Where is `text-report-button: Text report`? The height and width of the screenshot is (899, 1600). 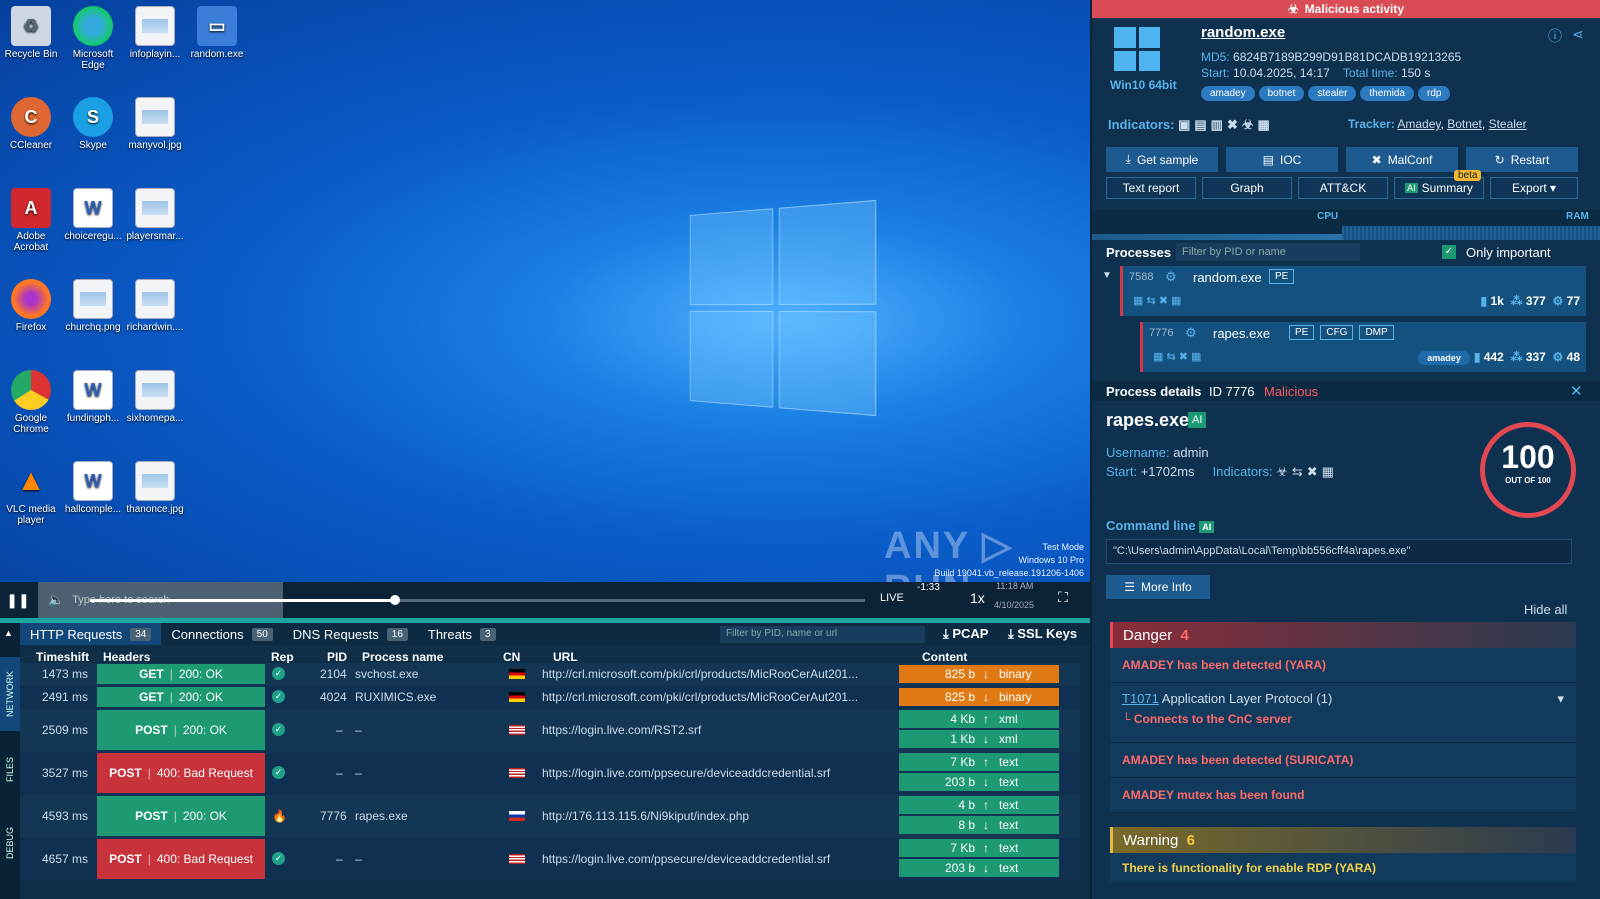
text-report-button: Text report is located at coordinates (1151, 188).